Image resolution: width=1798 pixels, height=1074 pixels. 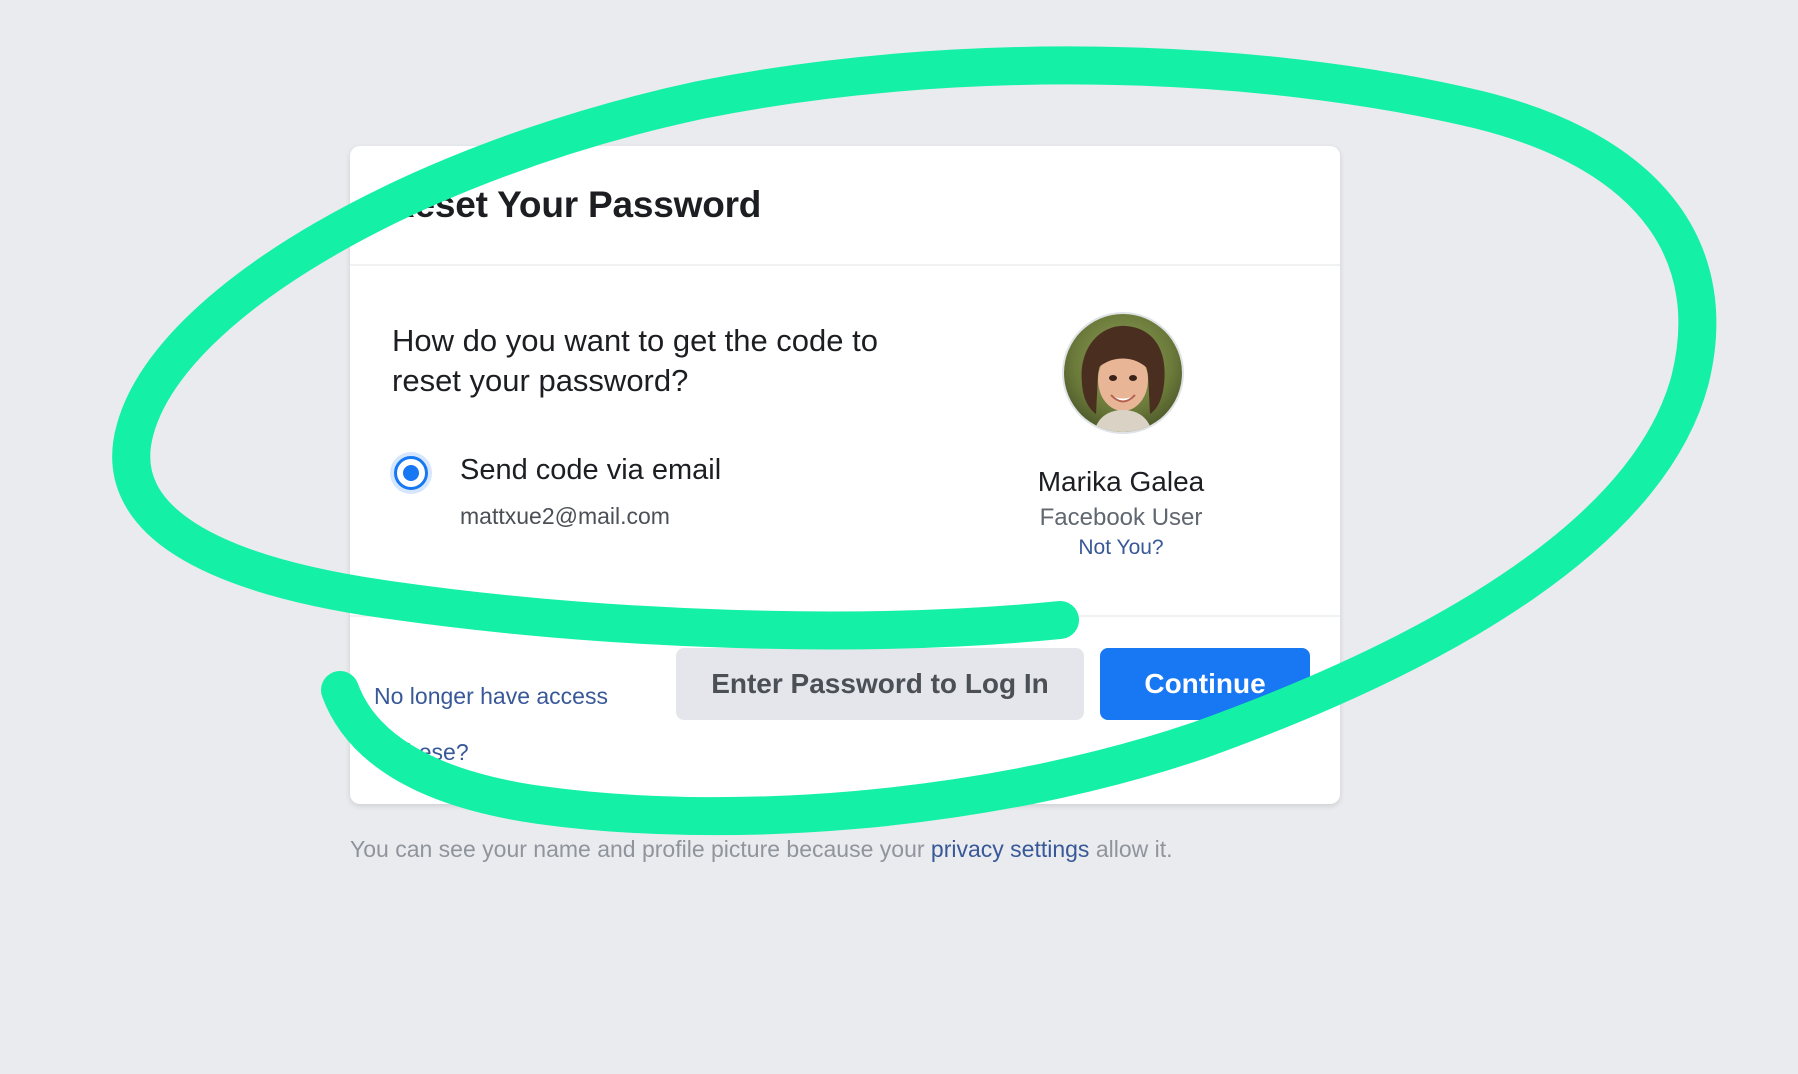 What do you see at coordinates (845, 206) in the screenshot?
I see `dialog-header: Reset Your Password` at bounding box center [845, 206].